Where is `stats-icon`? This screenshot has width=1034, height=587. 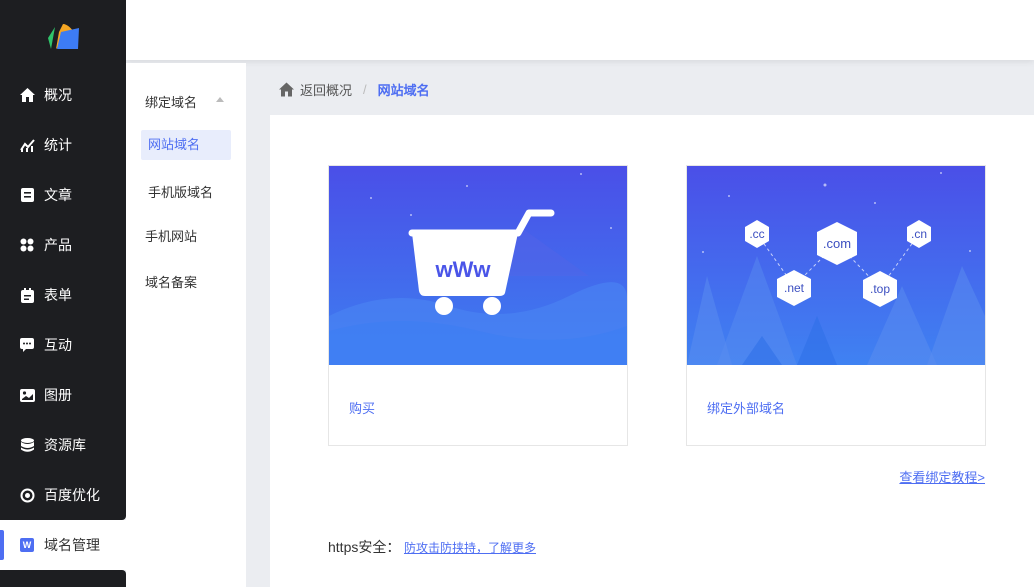 stats-icon is located at coordinates (27, 145).